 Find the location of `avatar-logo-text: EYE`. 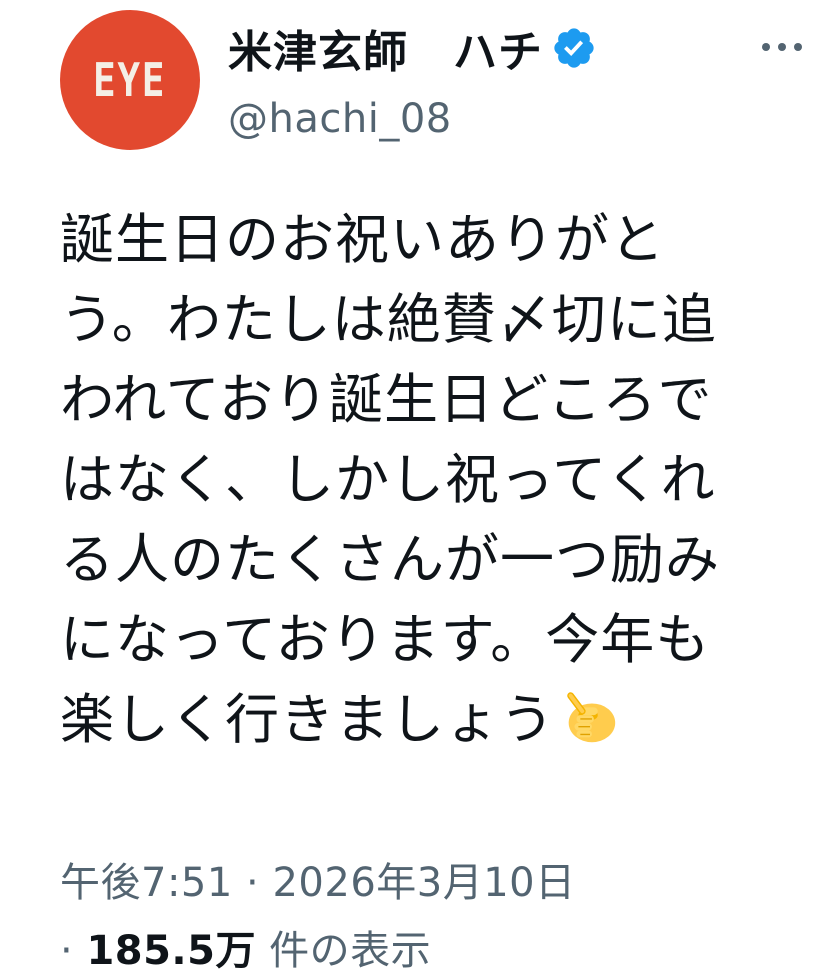

avatar-logo-text: EYE is located at coordinates (130, 80).